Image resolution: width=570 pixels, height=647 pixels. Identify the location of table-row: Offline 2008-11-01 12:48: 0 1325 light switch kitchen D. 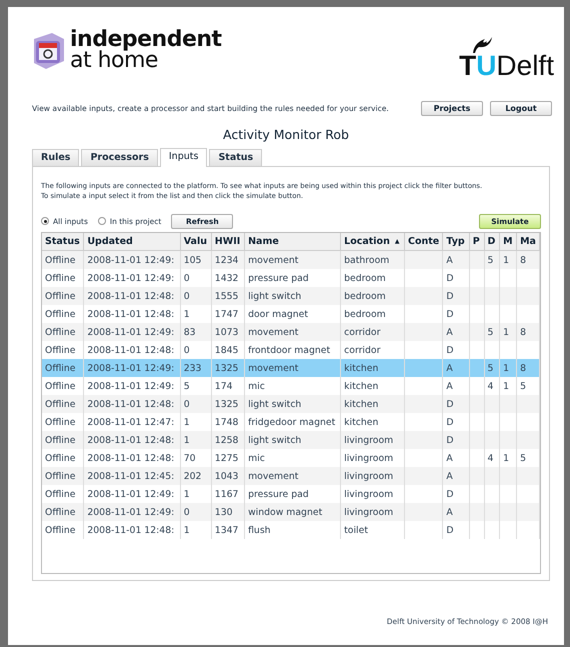
(291, 404).